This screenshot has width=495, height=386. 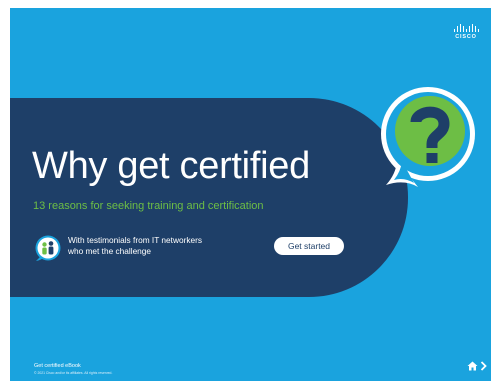 What do you see at coordinates (472, 366) in the screenshot?
I see `home-icon` at bounding box center [472, 366].